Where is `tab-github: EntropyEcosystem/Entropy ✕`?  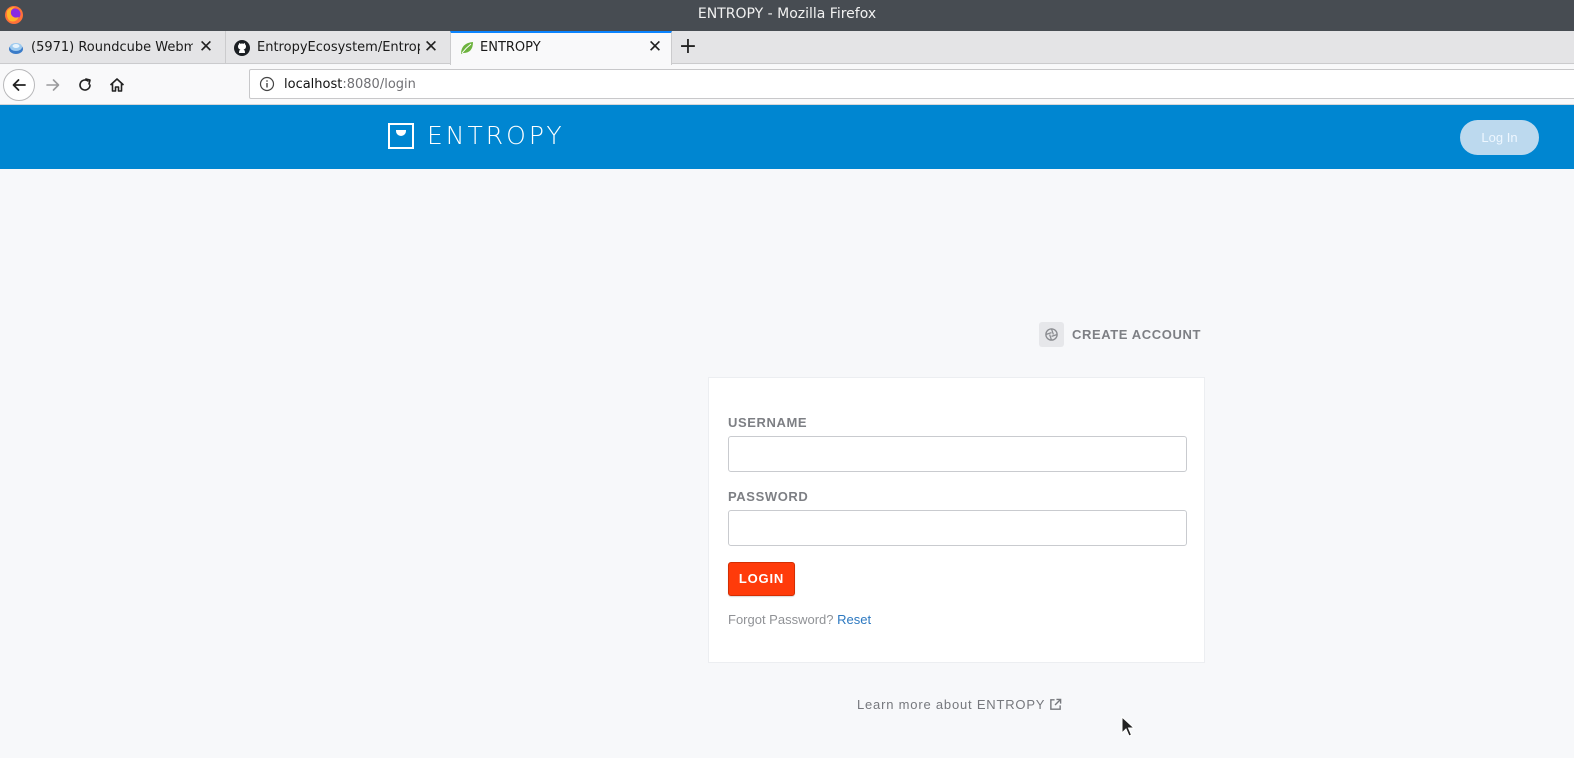
tab-github: EntropyEcosystem/Entropy ✕ is located at coordinates (337, 47).